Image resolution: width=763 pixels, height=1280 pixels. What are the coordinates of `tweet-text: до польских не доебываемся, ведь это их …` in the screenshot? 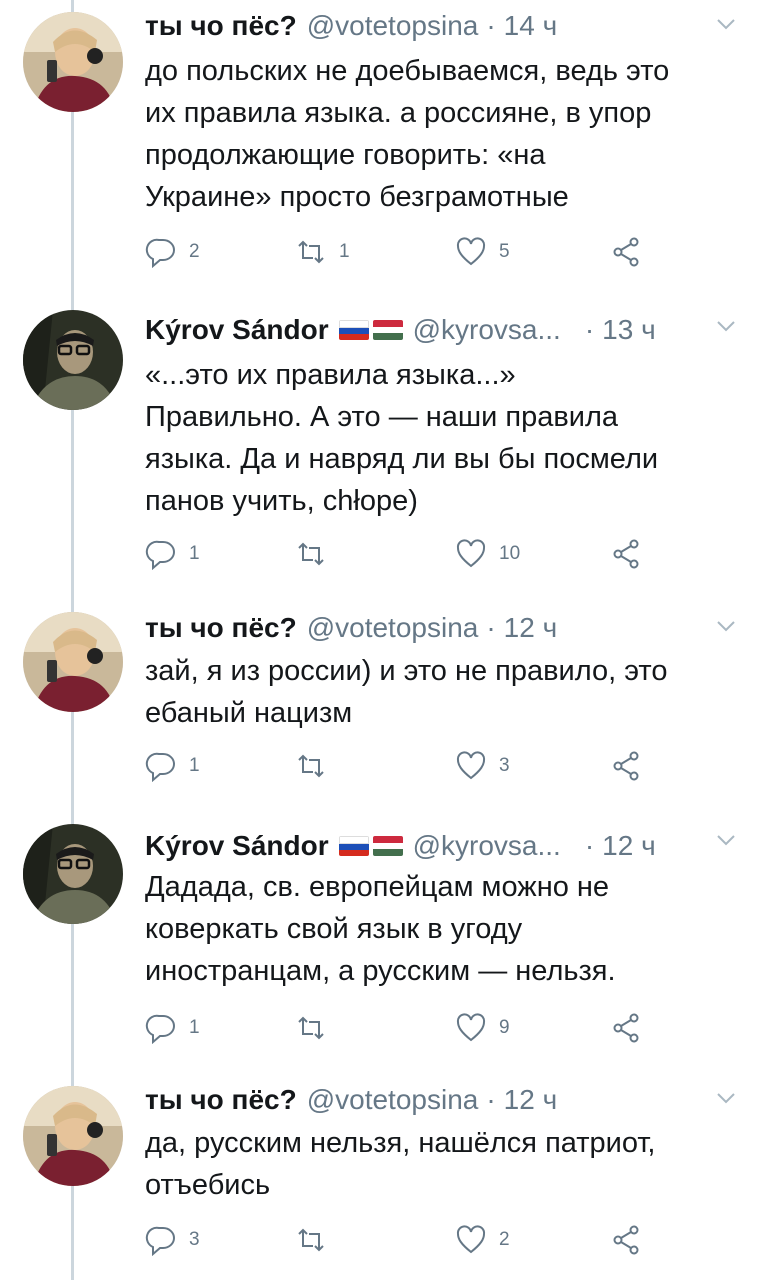 It's located at (407, 134).